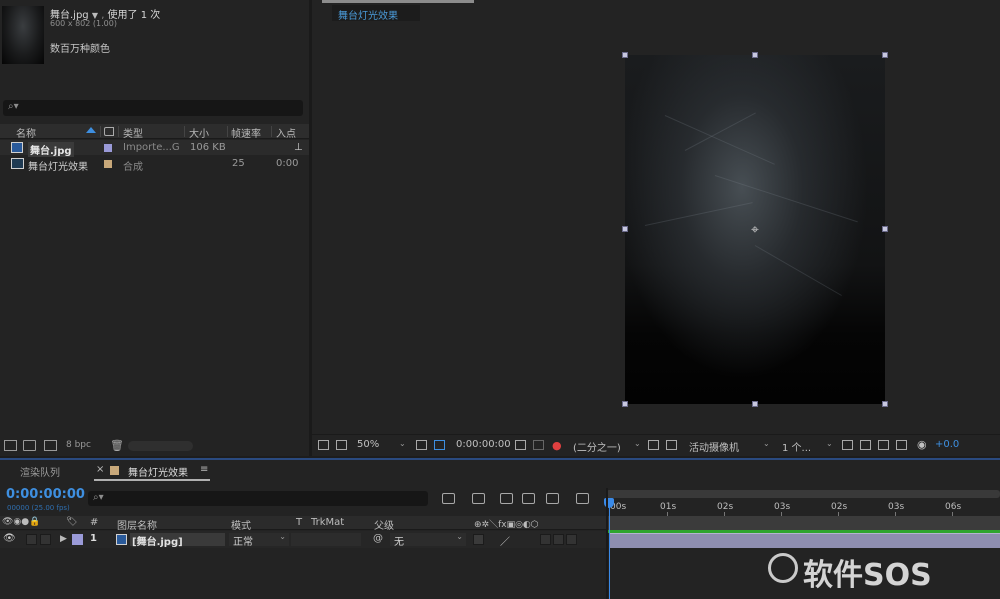  I want to click on flowchart-icon, so click(901, 445).